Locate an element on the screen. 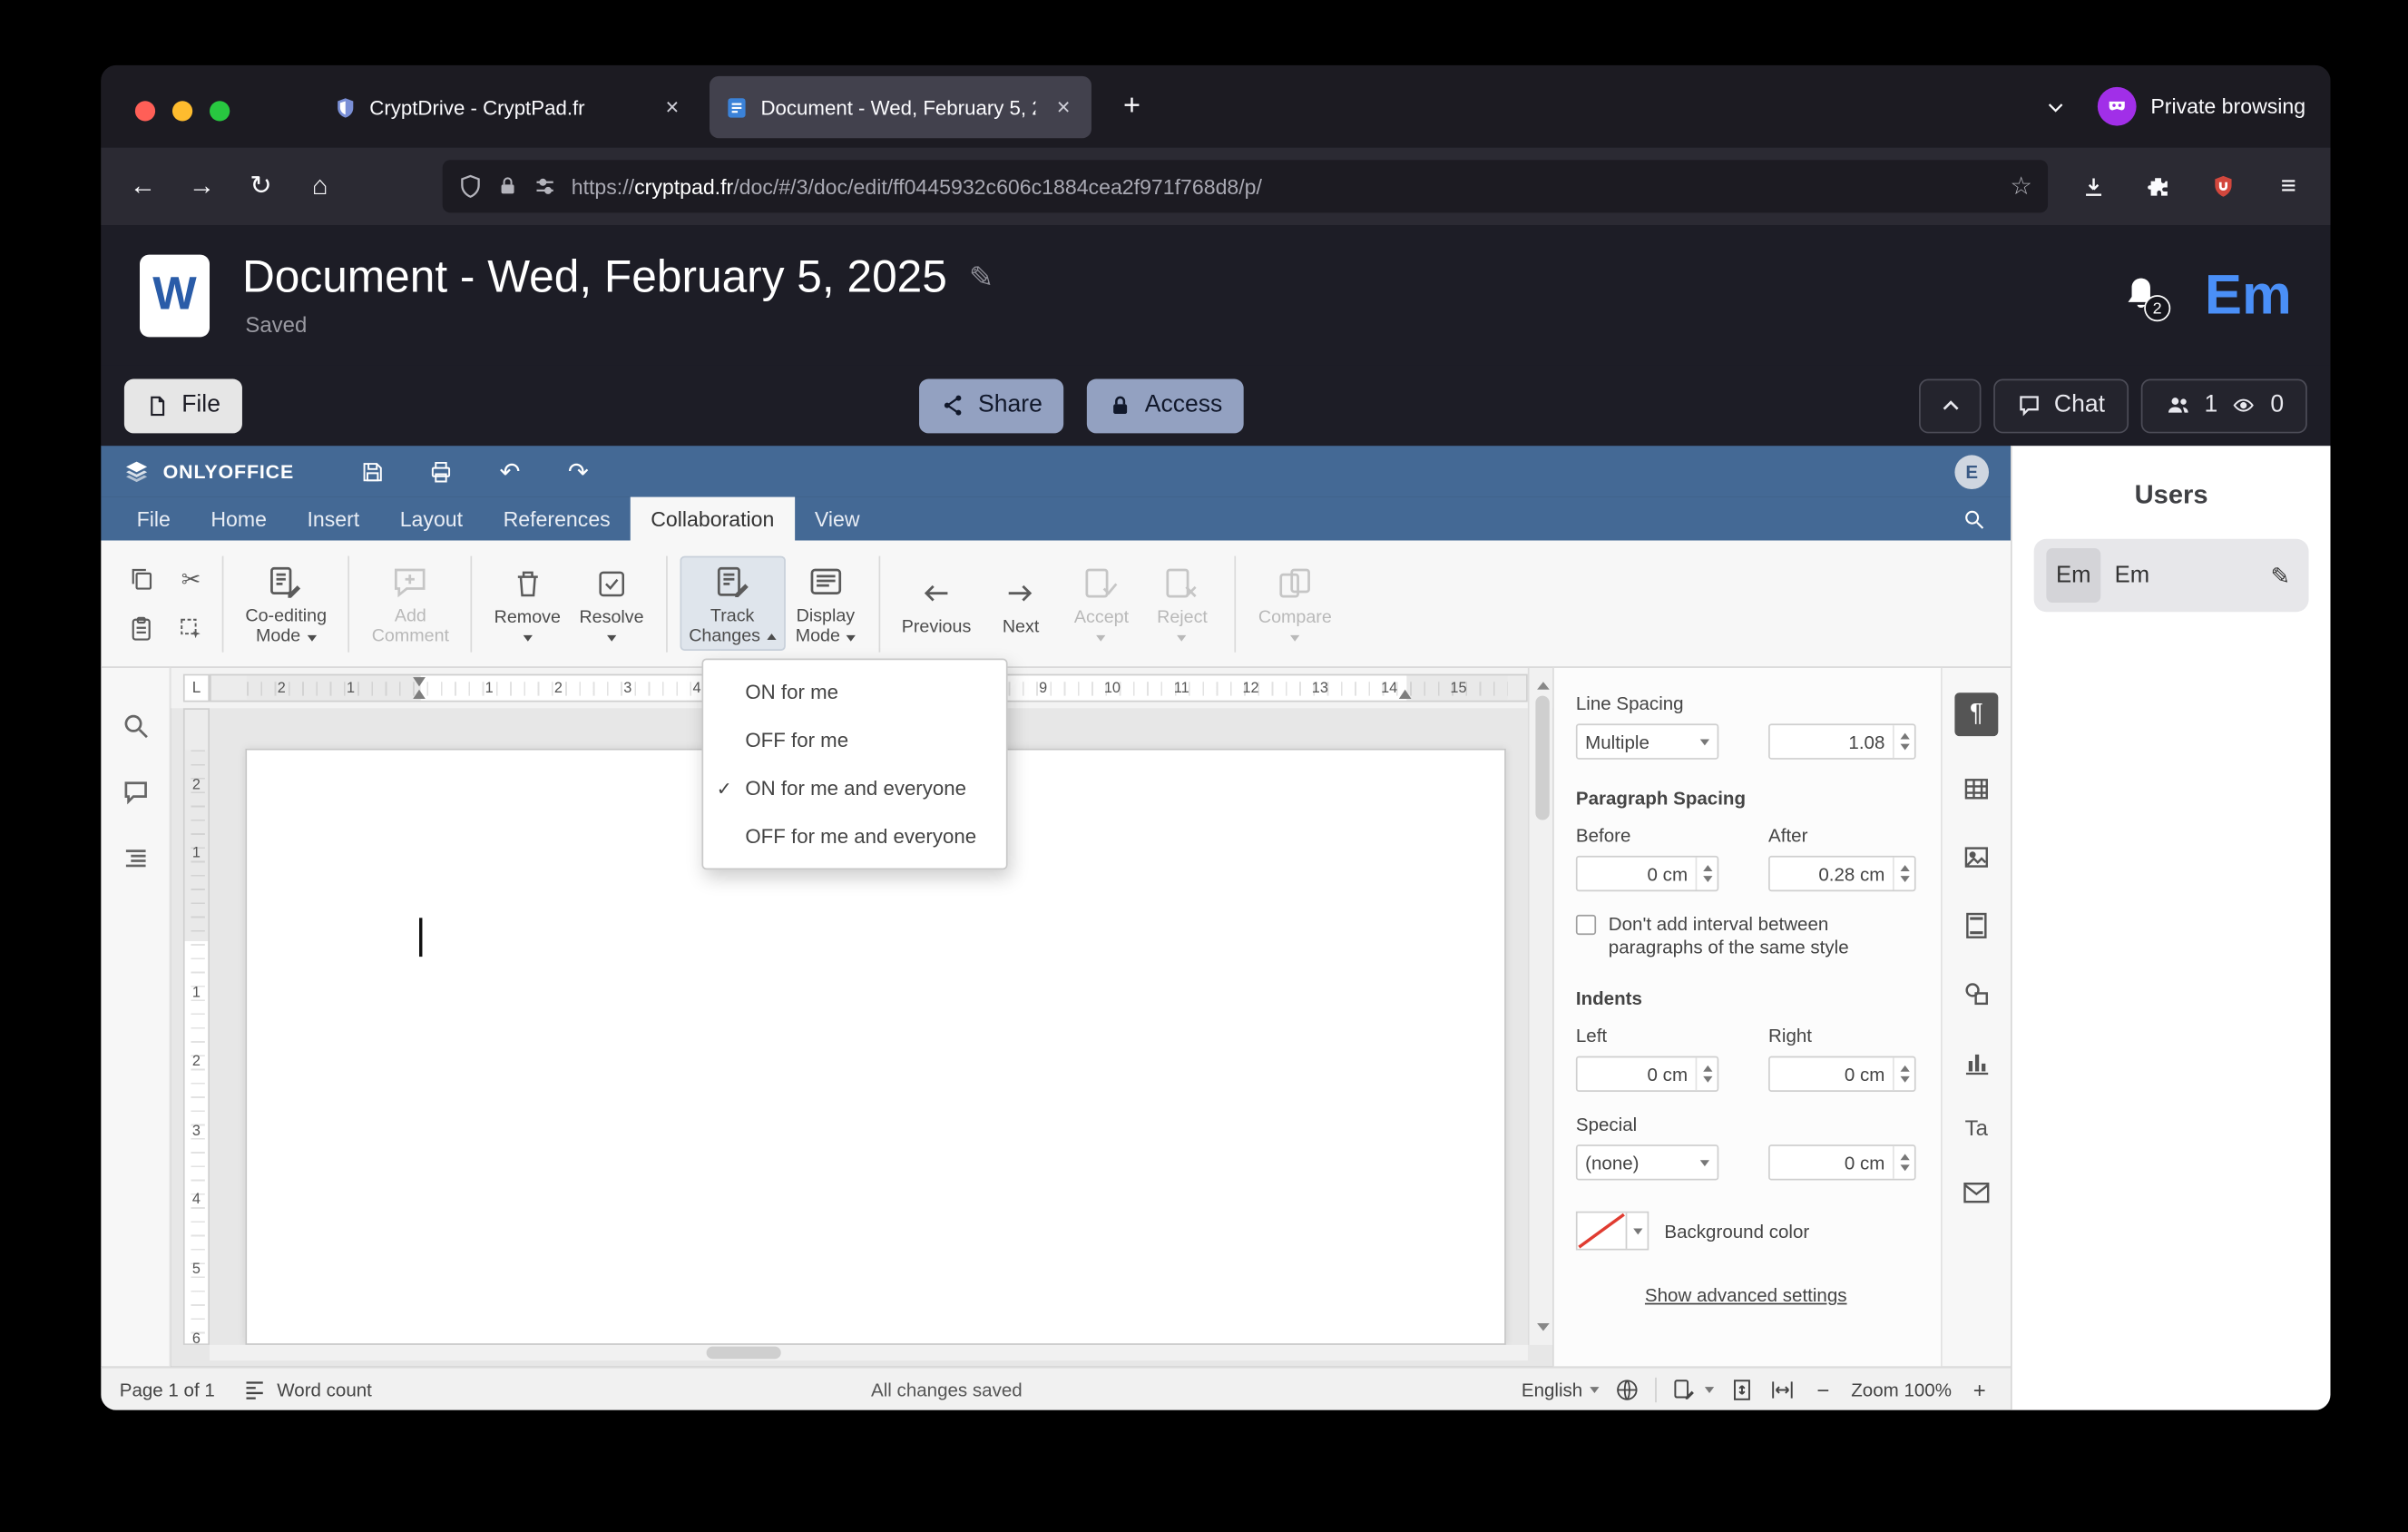  menu-tab: Insert is located at coordinates (333, 519).